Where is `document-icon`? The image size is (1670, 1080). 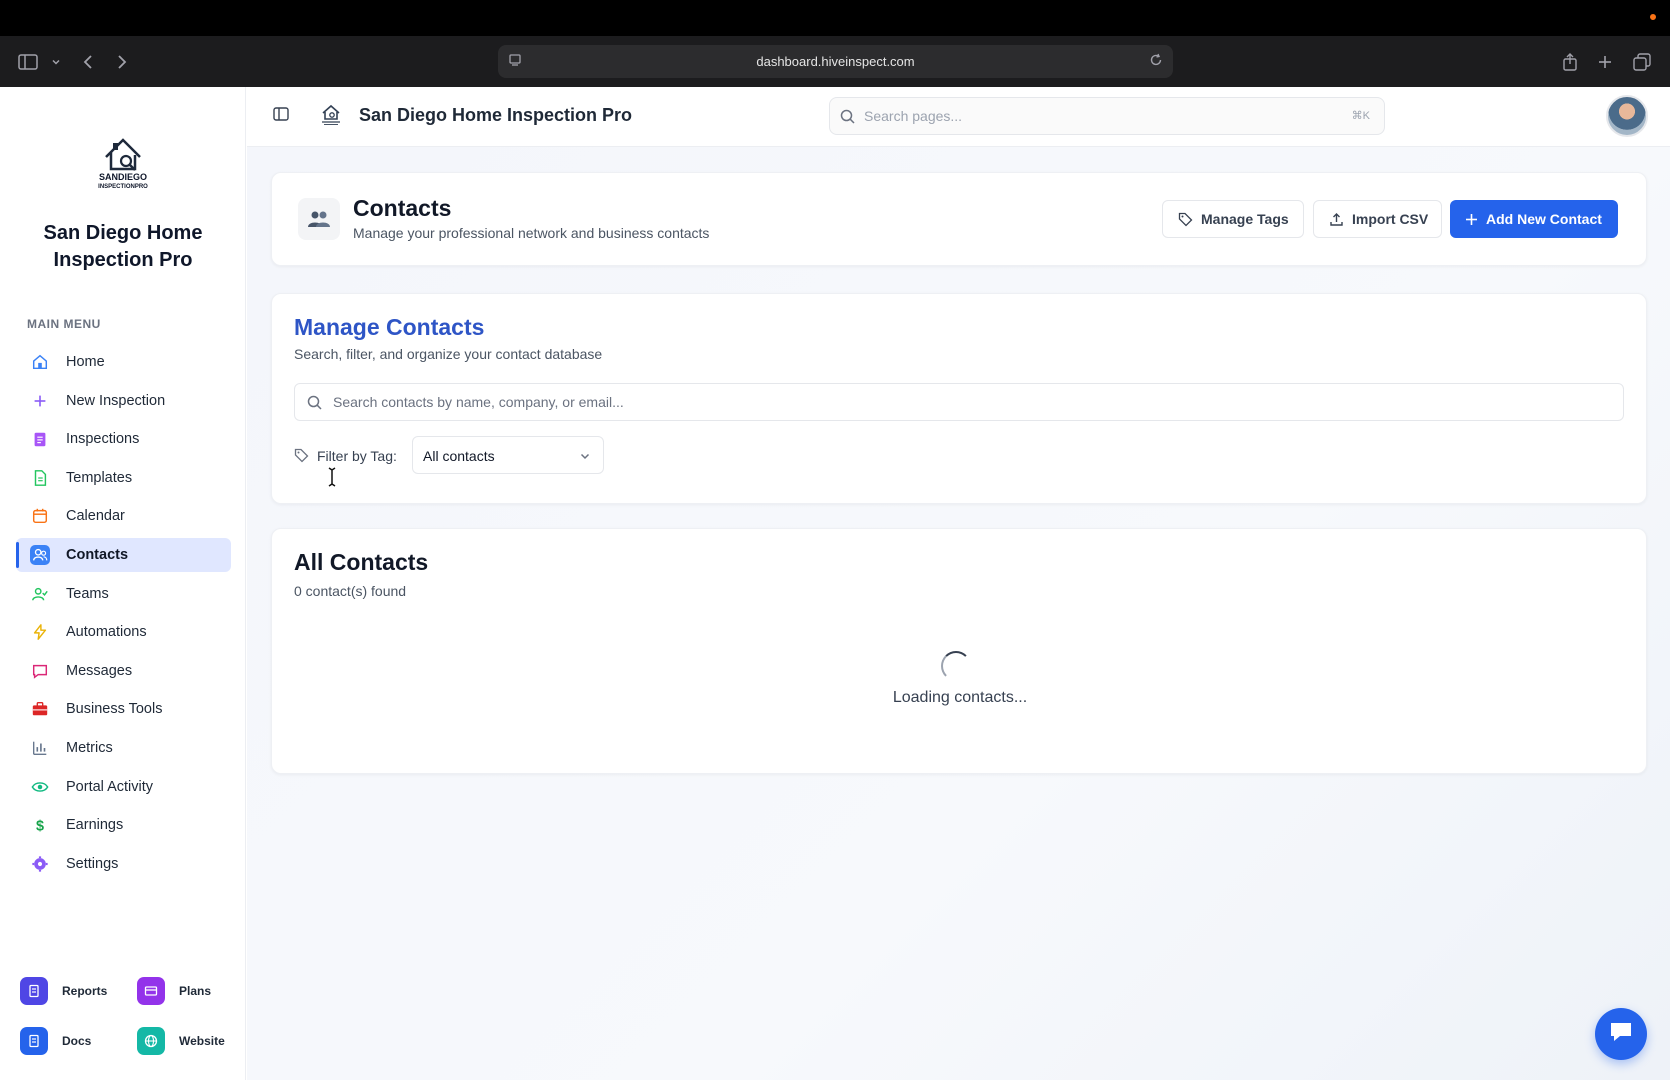
document-icon is located at coordinates (40, 478).